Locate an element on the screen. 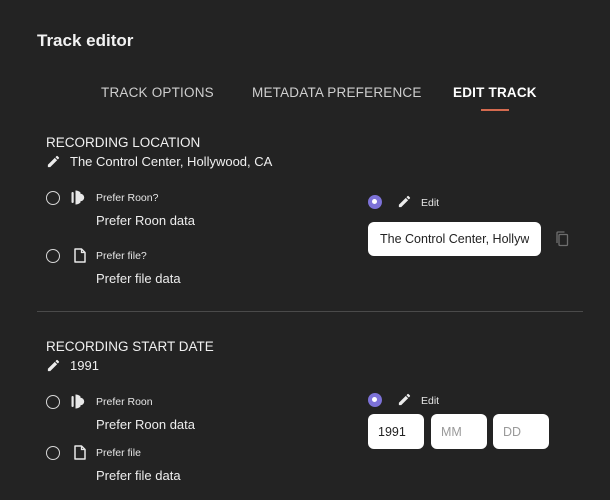 The image size is (610, 500). radio-prefer-file-date is located at coordinates (53, 453).